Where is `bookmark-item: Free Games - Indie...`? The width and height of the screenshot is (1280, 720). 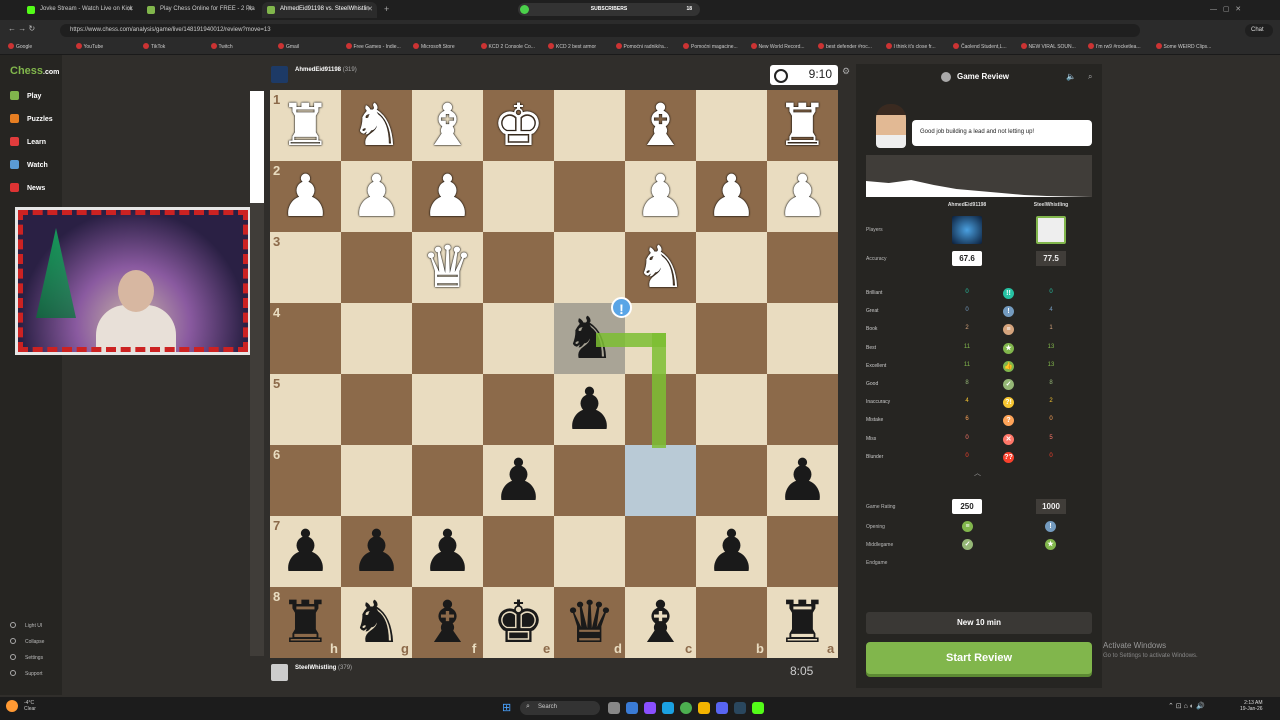
bookmark-item: Free Games - Indie... is located at coordinates (373, 46).